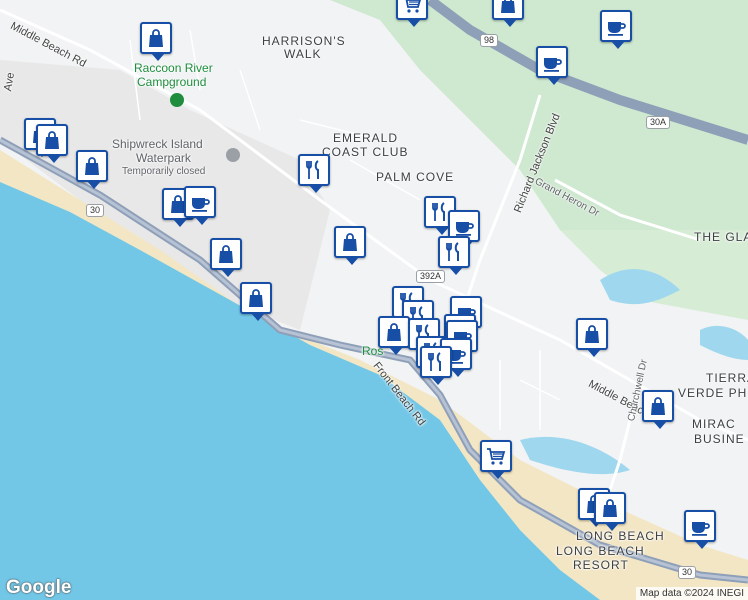 Image resolution: width=748 pixels, height=600 pixels. What do you see at coordinates (415, 177) in the screenshot?
I see `neighborhood-label-palm-cove: PALM COVE` at bounding box center [415, 177].